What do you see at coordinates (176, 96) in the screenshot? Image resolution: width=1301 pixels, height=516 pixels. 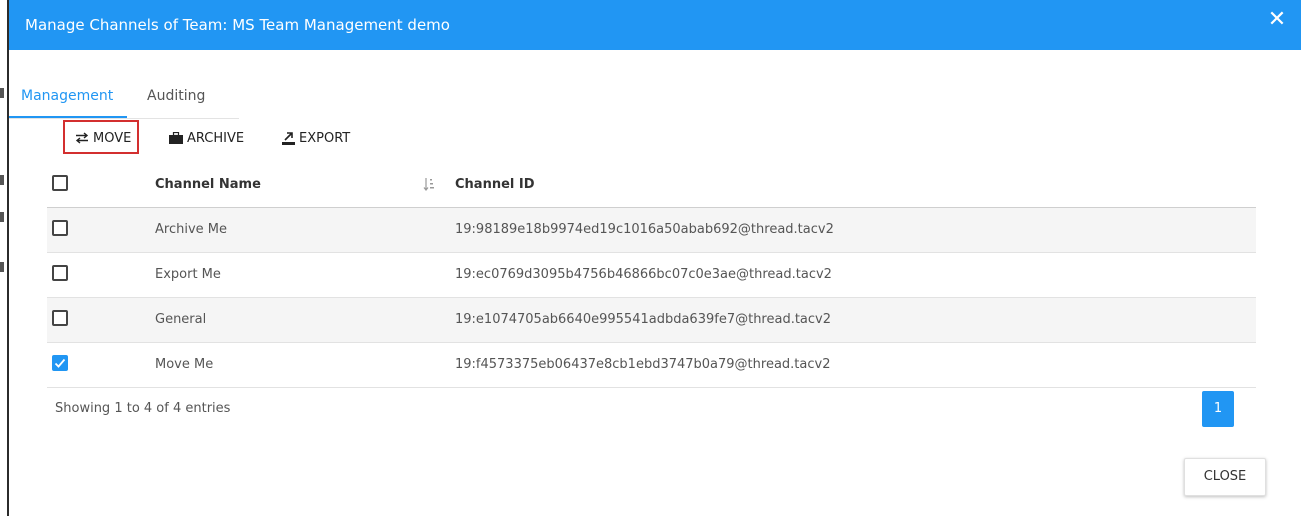 I see `tab-auditing: Auditing` at bounding box center [176, 96].